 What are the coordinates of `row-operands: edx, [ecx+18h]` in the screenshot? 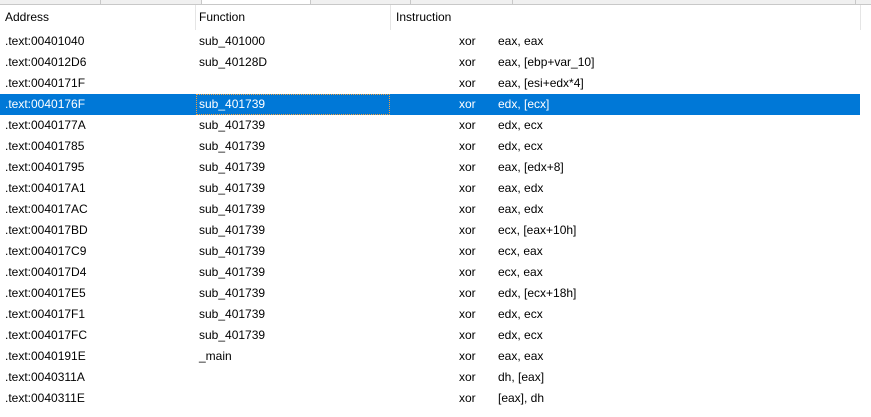 It's located at (537, 293).